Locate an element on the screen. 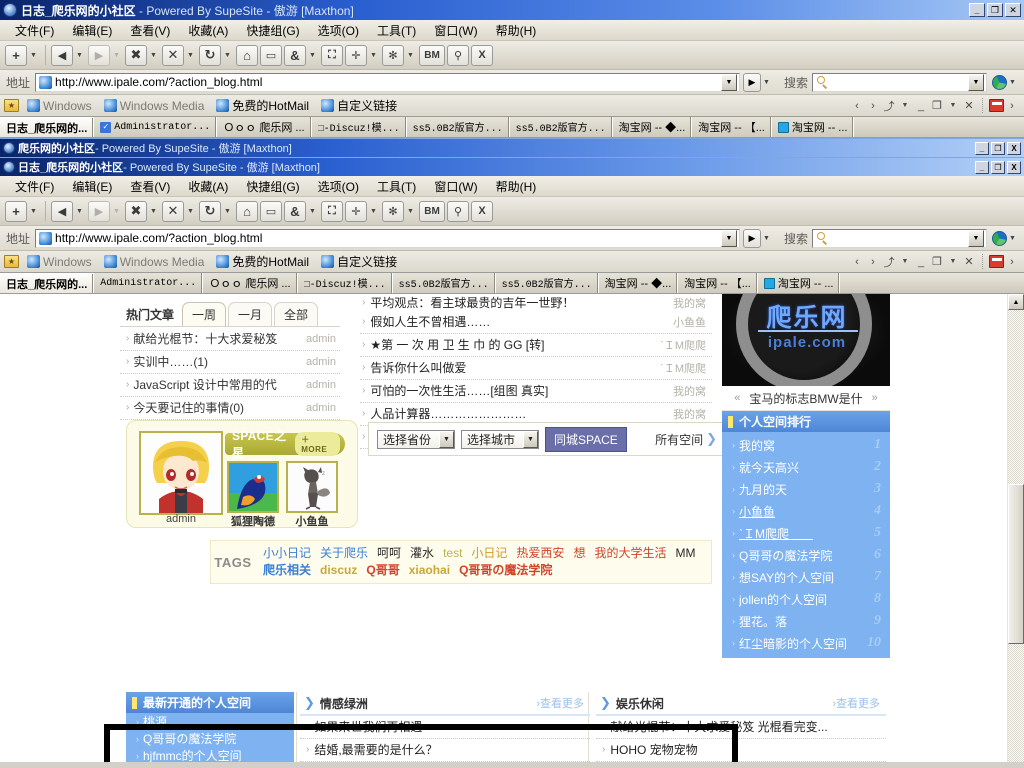  inner-maximize-button: ❐ is located at coordinates (998, 148).